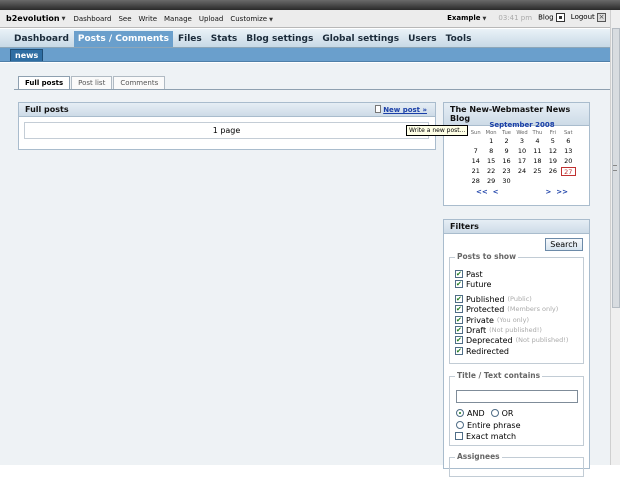 The height and width of the screenshot is (477, 620). I want to click on nav-blog-settings: Blog settings, so click(279, 40).